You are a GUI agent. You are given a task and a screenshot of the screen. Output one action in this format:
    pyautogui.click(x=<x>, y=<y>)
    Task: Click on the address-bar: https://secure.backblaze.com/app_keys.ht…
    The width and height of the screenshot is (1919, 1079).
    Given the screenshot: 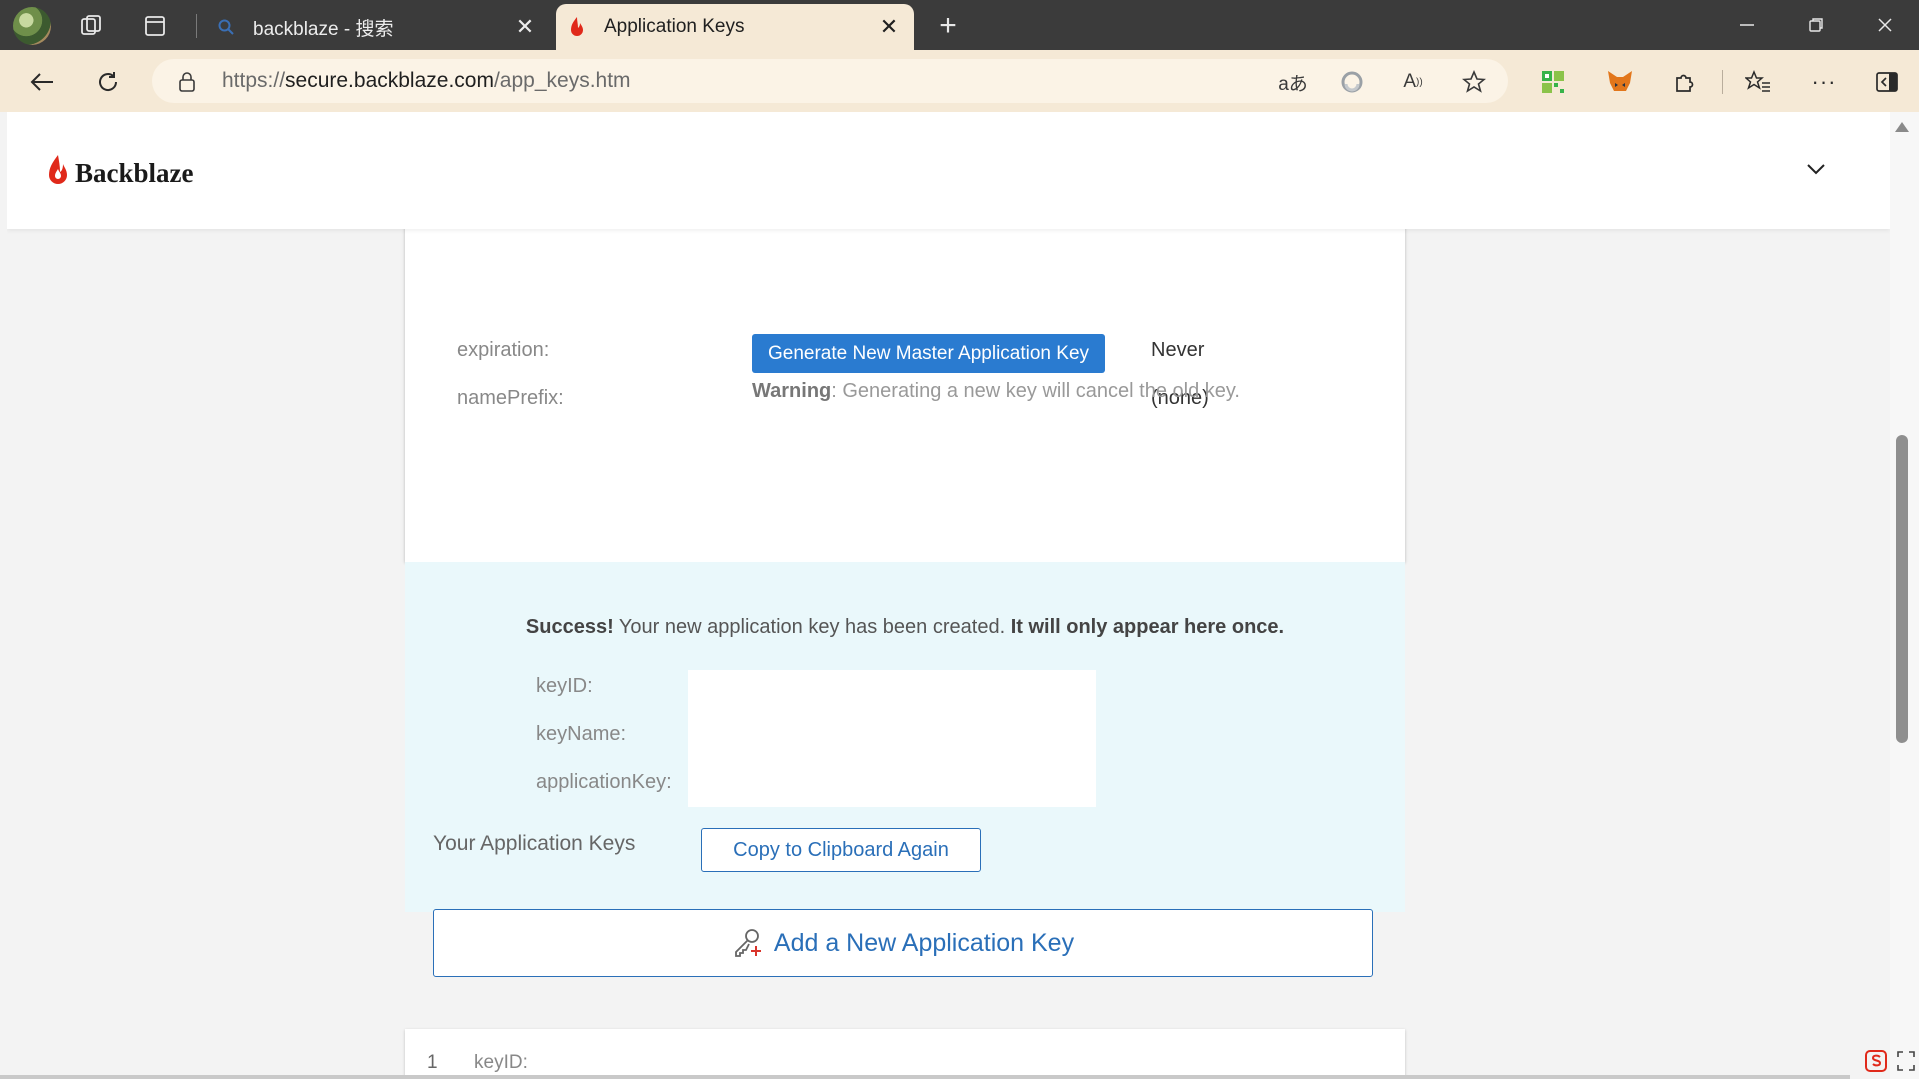 What is the action you would take?
    pyautogui.click(x=830, y=81)
    